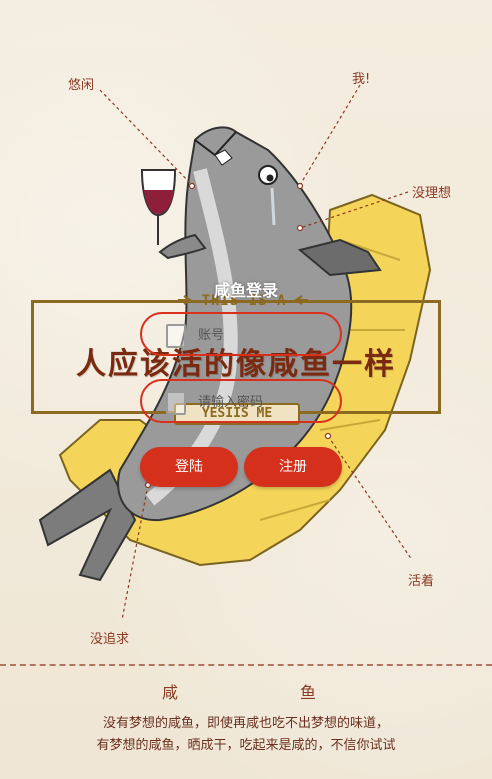 This screenshot has height=779, width=492. I want to click on footer-title-right: 鱼, so click(308, 692).